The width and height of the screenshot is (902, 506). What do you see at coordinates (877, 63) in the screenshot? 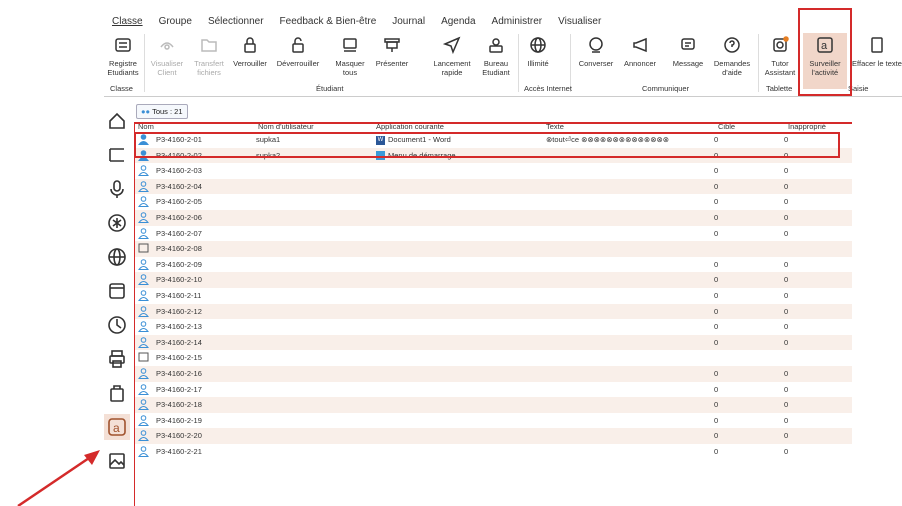
I see `effacer-label: Effacer le texte` at bounding box center [877, 63].